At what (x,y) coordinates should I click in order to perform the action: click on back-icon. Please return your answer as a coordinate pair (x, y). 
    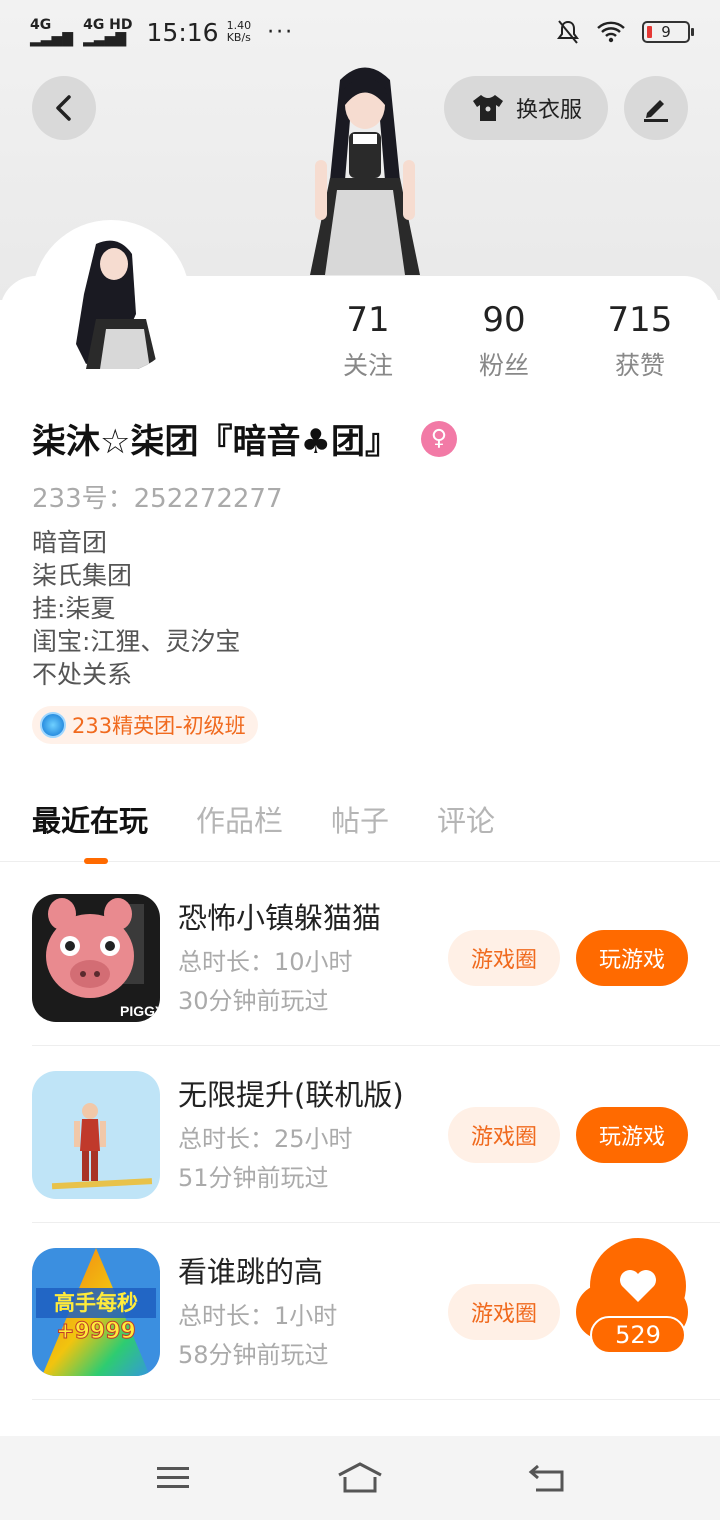
    Looking at the image, I should click on (546, 1478).